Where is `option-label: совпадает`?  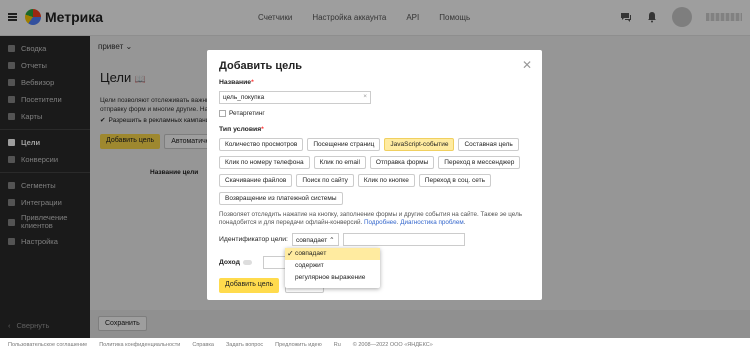
option-label: совпадает is located at coordinates (311, 253).